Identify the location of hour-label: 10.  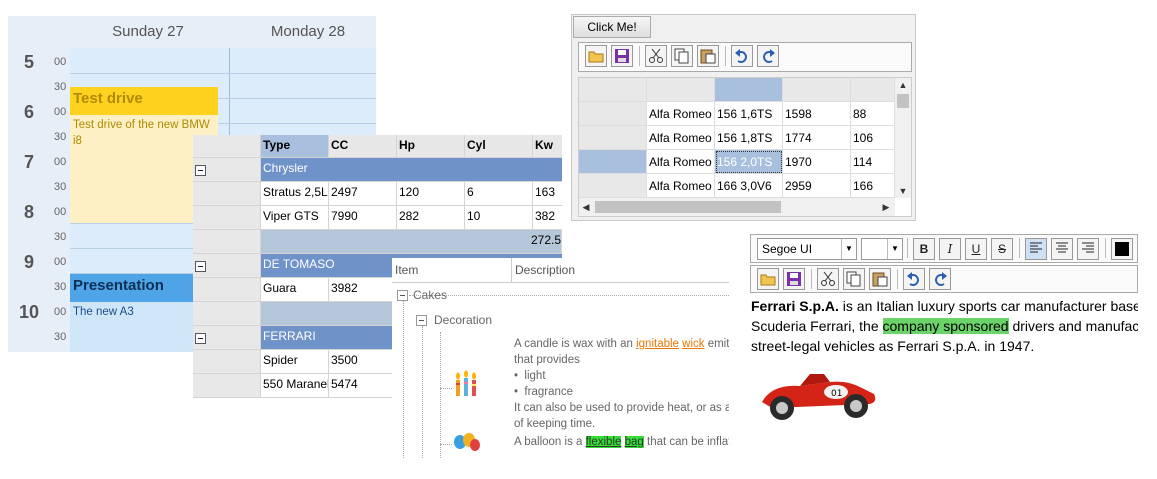
(29, 312).